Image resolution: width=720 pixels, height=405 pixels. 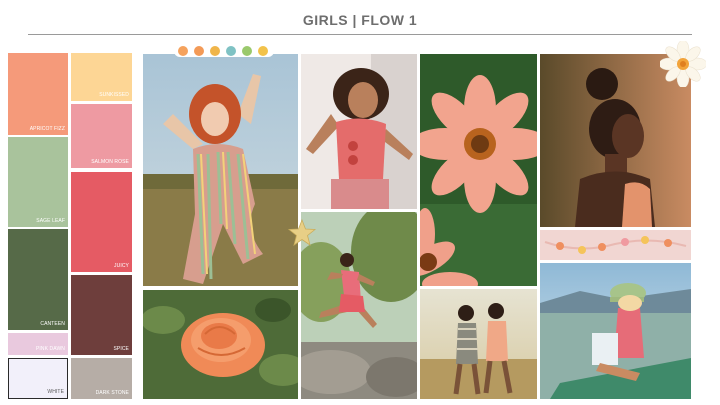 I want to click on swatch-label: SPICE, so click(x=121, y=349).